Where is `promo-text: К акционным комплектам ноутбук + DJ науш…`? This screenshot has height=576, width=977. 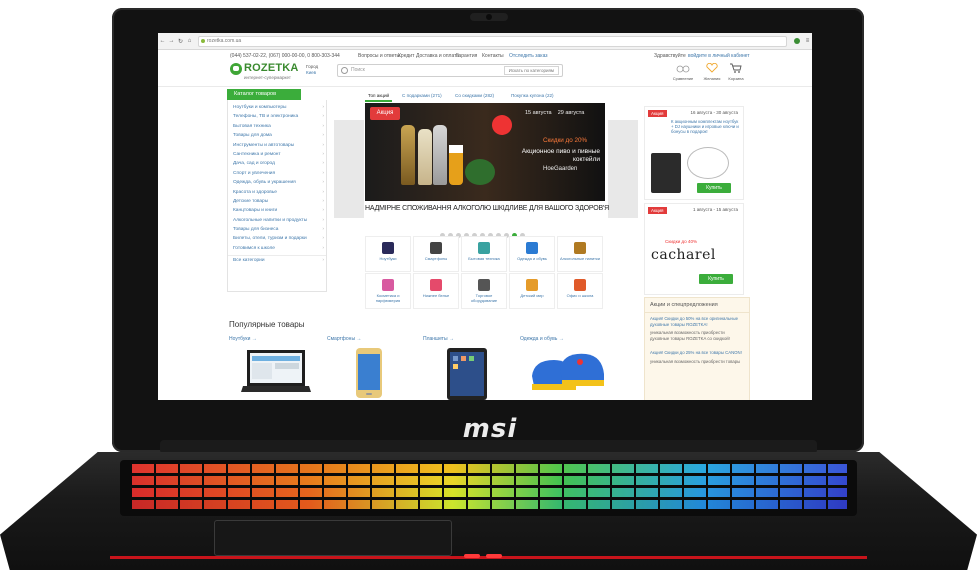
promo-text: К акционным комплектам ноутбук + DJ науш… is located at coordinates (706, 126).